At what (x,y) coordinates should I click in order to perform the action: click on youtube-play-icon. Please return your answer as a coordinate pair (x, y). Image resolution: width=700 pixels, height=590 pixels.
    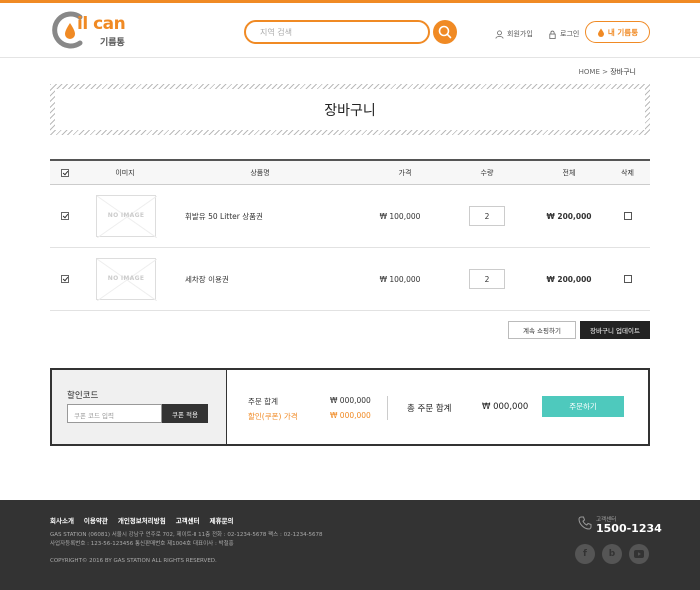
    Looking at the image, I should click on (639, 554).